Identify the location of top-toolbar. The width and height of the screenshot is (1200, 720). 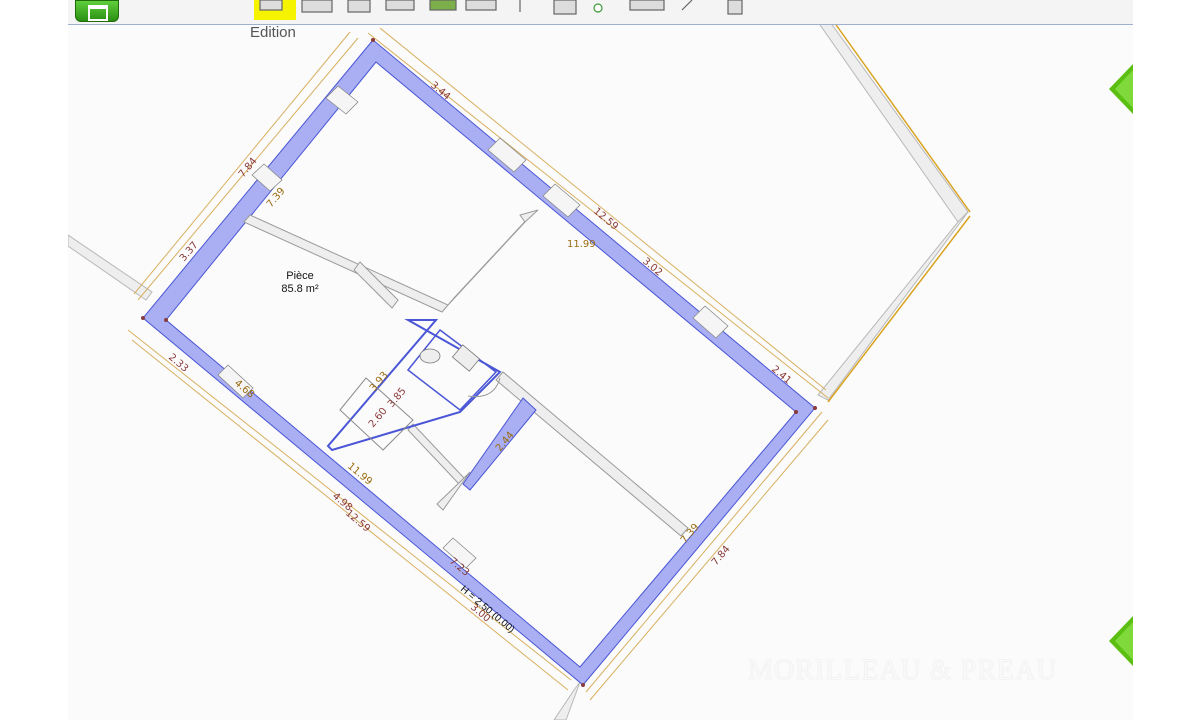
(600, 12).